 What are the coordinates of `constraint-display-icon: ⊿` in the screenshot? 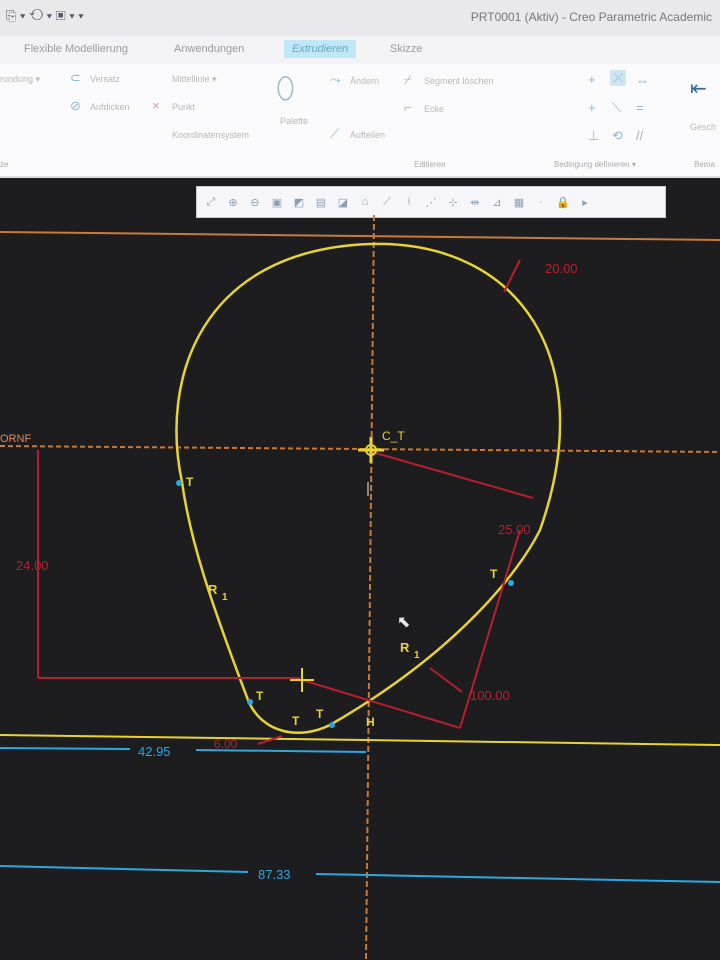 It's located at (497, 202).